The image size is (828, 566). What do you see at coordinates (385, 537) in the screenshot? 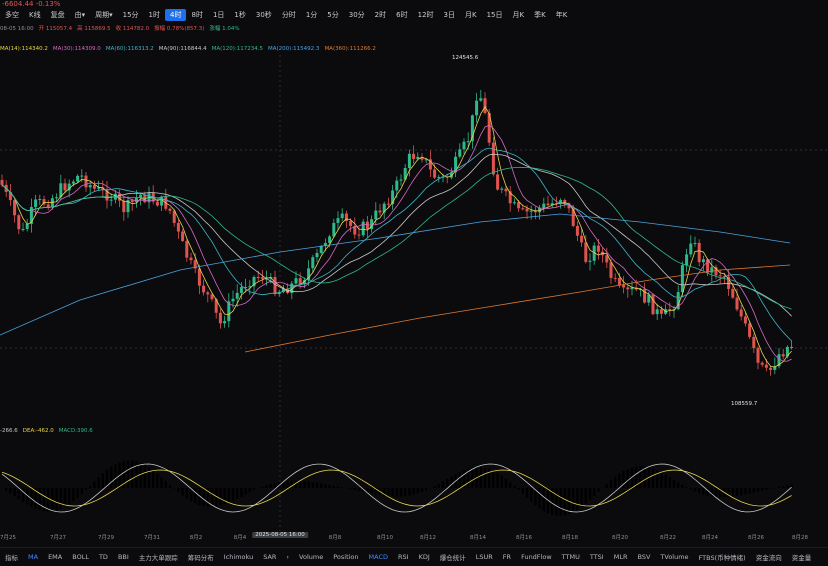
I see `x-tick-label: 8月10` at bounding box center [385, 537].